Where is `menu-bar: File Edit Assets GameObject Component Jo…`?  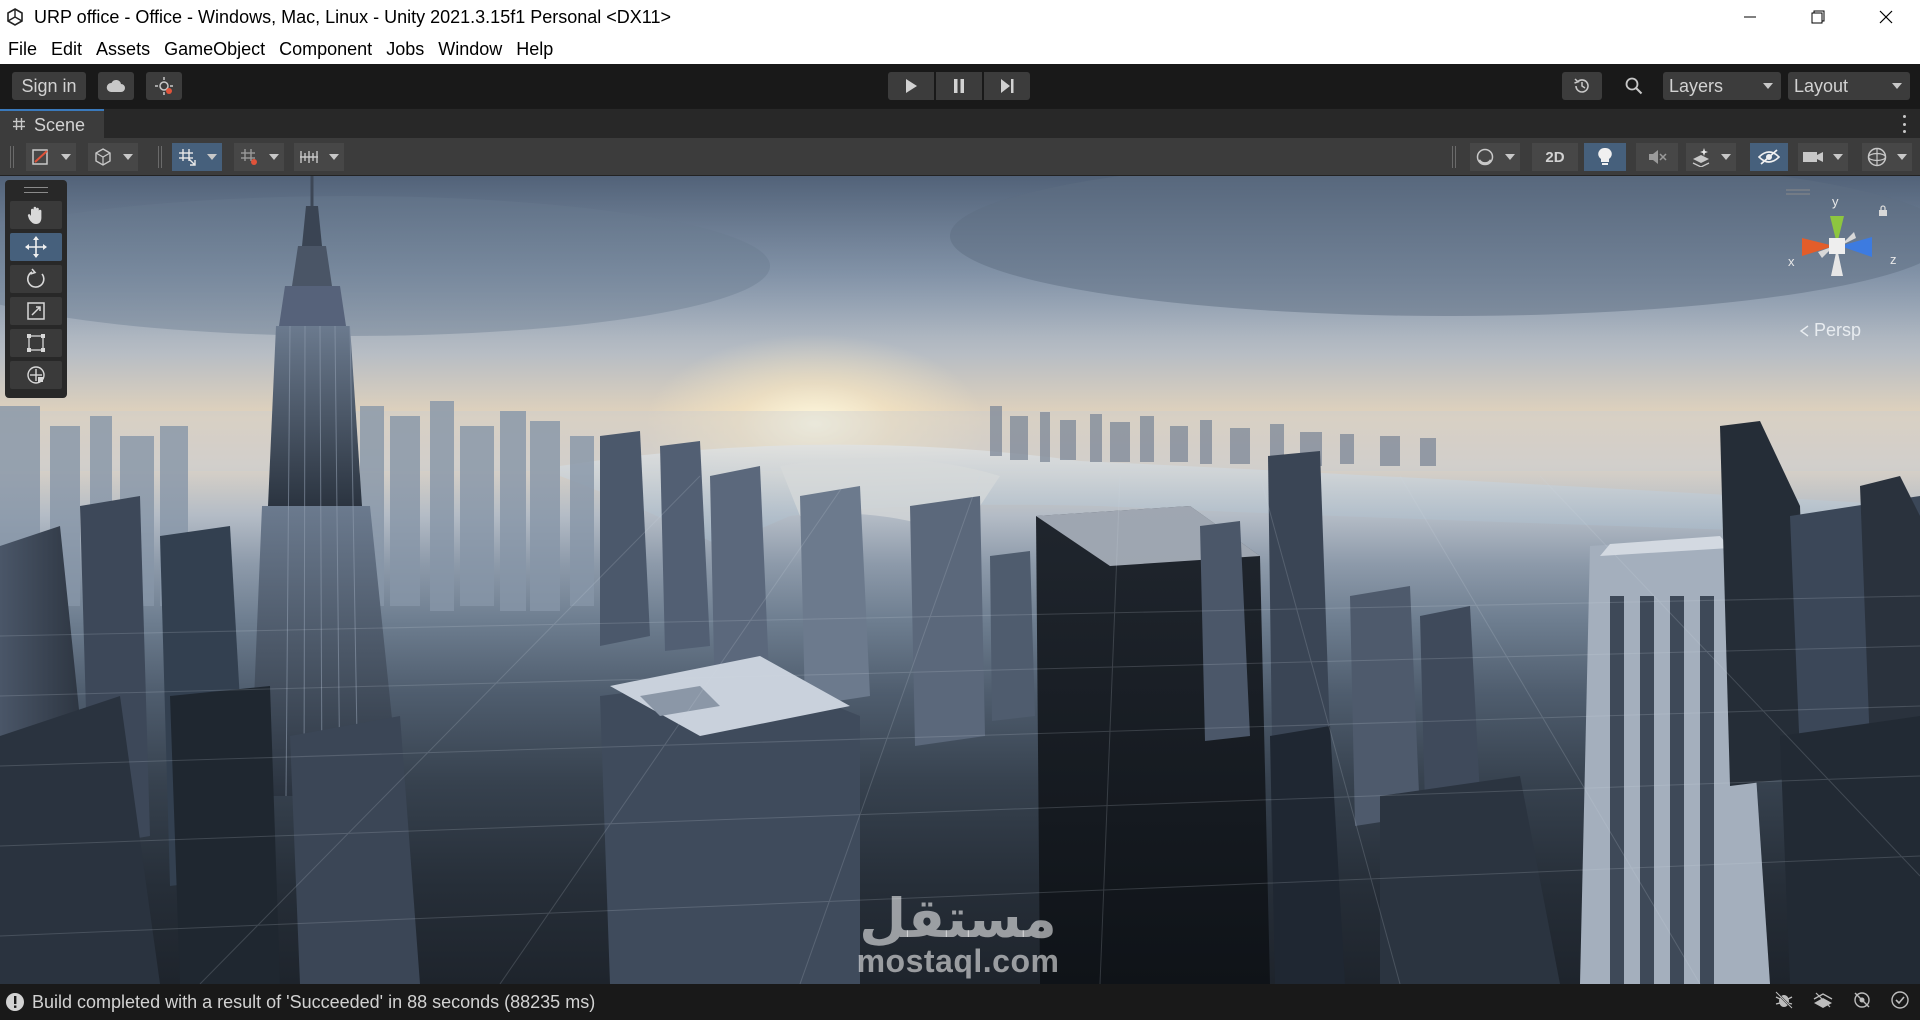 menu-bar: File Edit Assets GameObject Component Jo… is located at coordinates (960, 49).